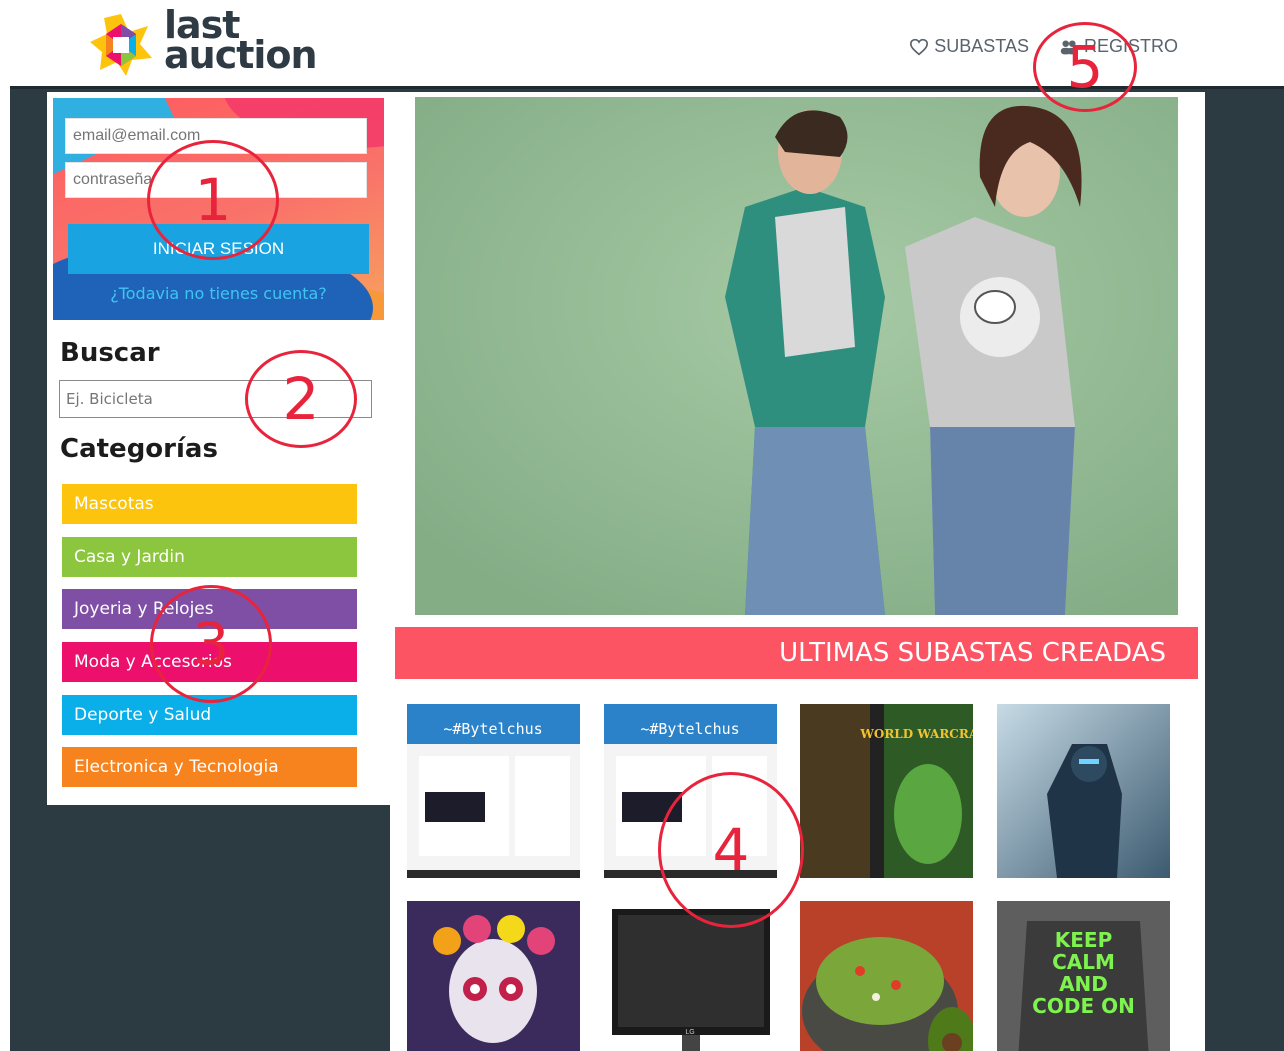 The width and height of the screenshot is (1284, 1051). What do you see at coordinates (216, 180) in the screenshot?
I see `password-field` at bounding box center [216, 180].